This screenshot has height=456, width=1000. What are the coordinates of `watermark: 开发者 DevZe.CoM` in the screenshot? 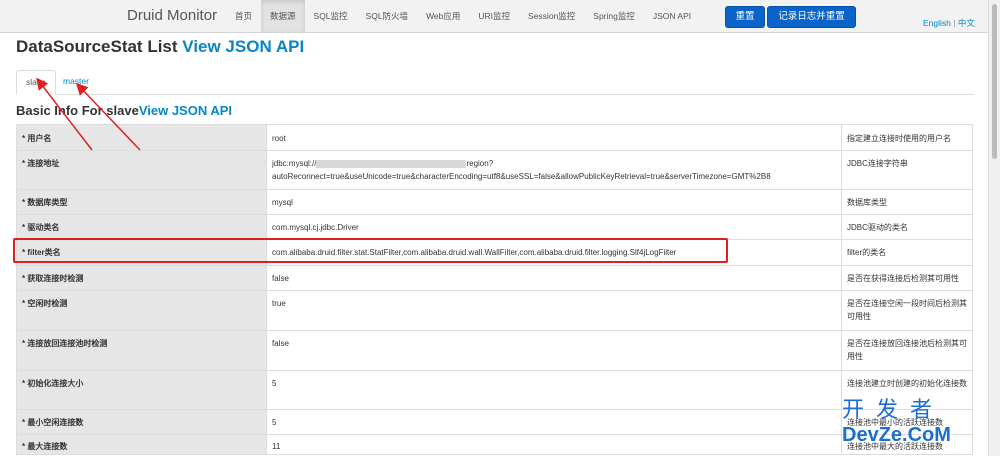 It's located at (917, 419).